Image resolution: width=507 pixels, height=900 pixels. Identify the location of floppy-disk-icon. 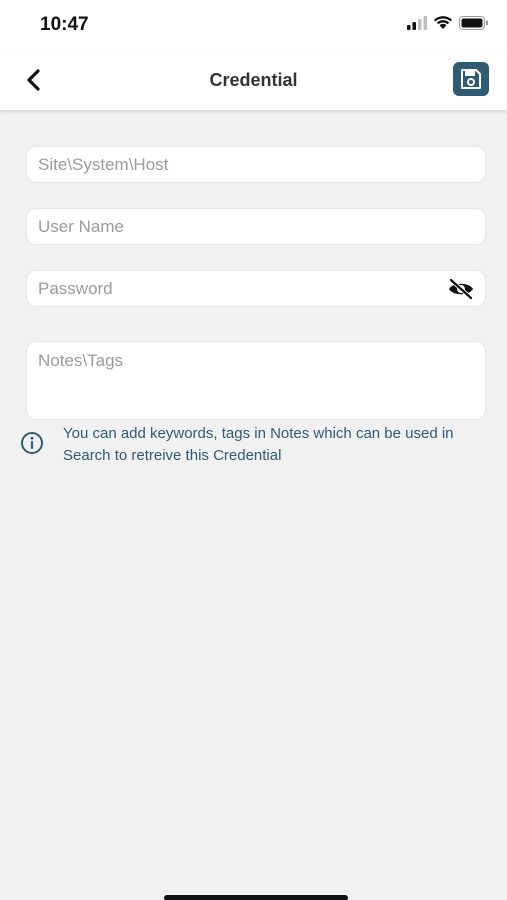
(471, 79).